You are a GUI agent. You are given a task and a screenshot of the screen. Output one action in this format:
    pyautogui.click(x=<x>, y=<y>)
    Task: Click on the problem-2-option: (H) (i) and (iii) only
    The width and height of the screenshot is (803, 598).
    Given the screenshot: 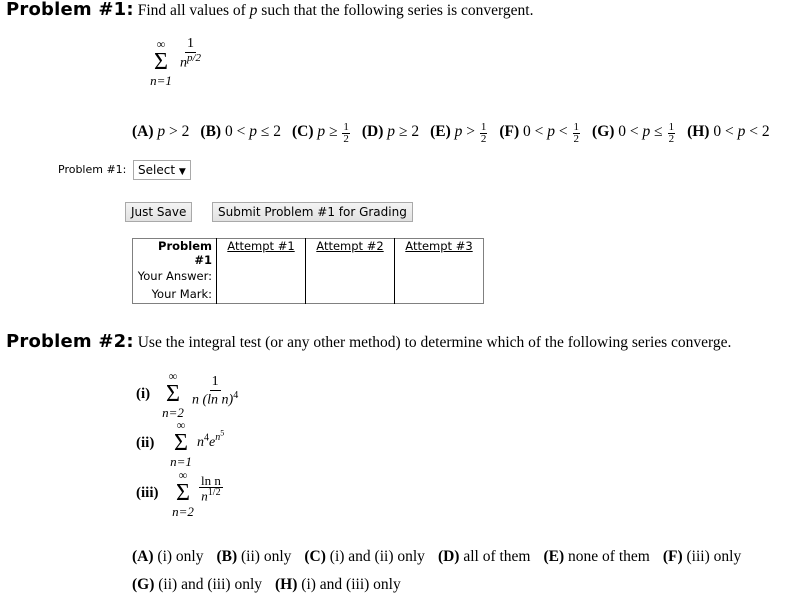 What is the action you would take?
    pyautogui.click(x=338, y=584)
    